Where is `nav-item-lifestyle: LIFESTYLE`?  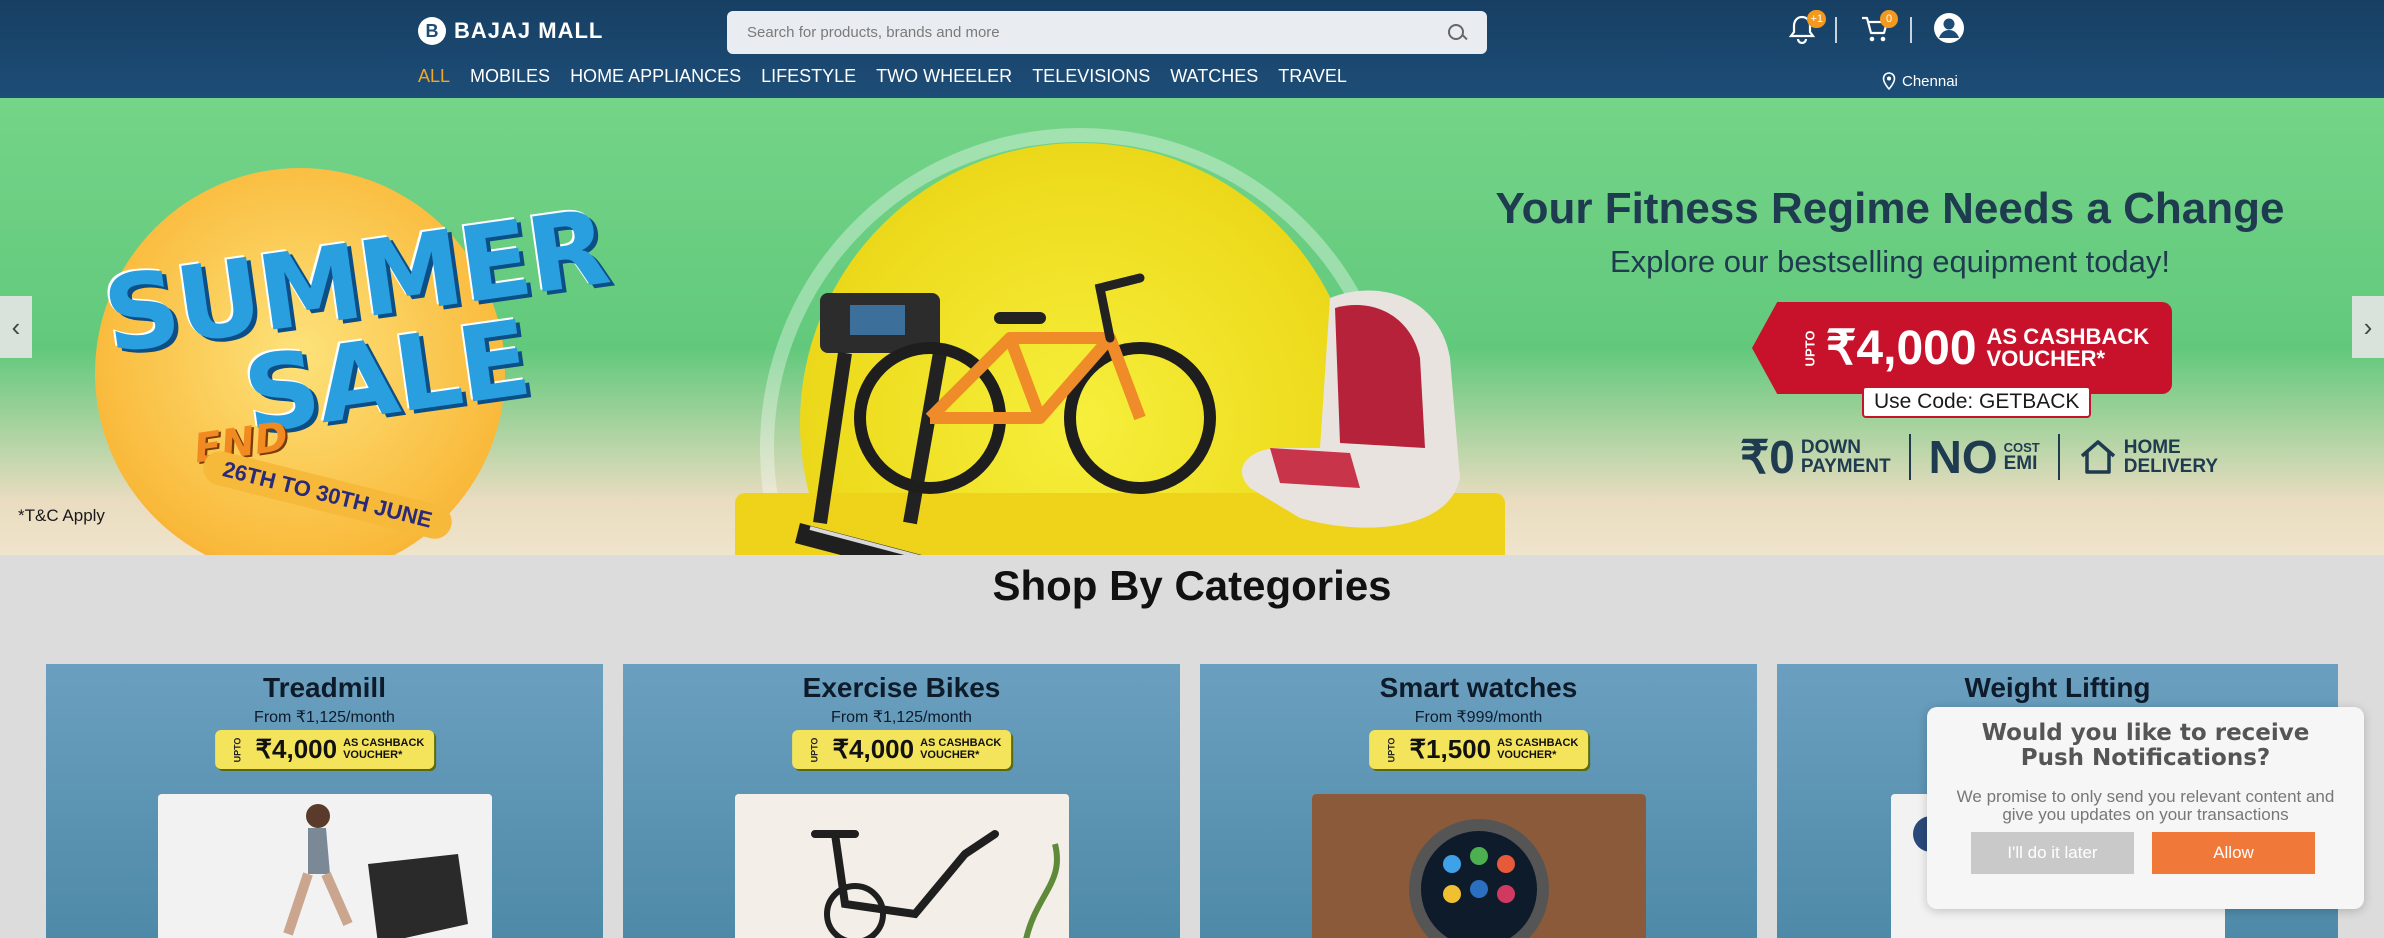
nav-item-lifestyle: LIFESTYLE is located at coordinates (808, 76).